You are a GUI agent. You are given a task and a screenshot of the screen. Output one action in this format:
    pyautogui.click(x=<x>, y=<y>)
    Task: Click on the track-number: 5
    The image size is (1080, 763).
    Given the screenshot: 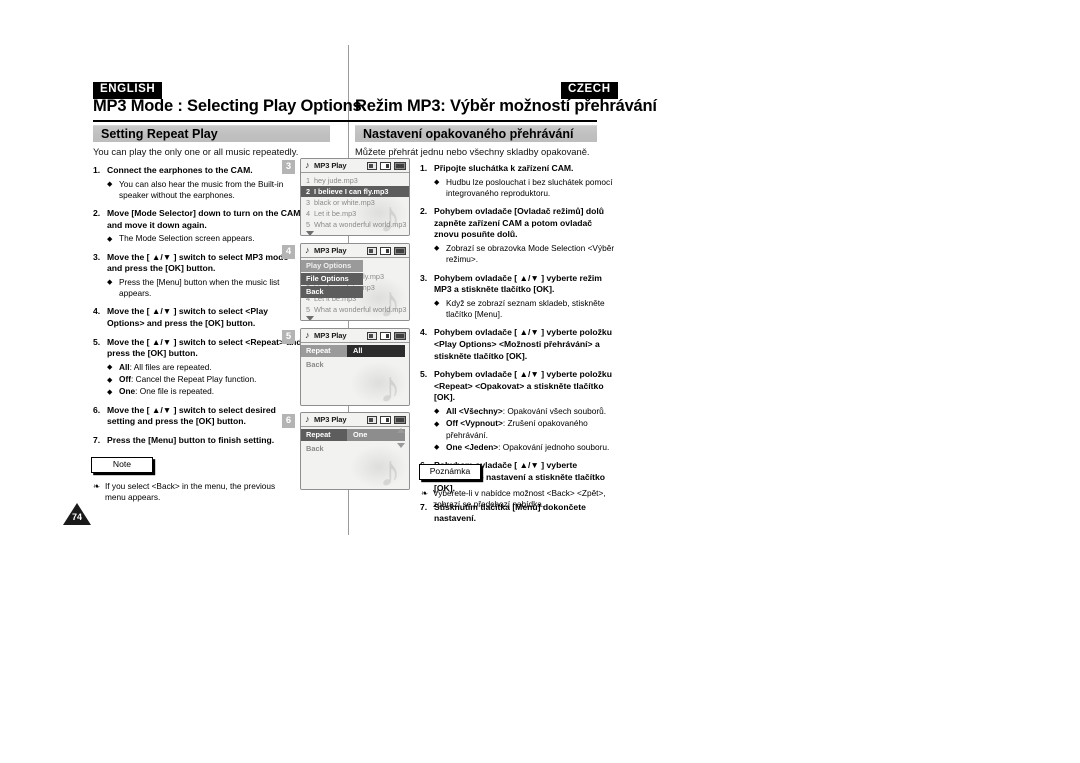 What is the action you would take?
    pyautogui.click(x=308, y=224)
    